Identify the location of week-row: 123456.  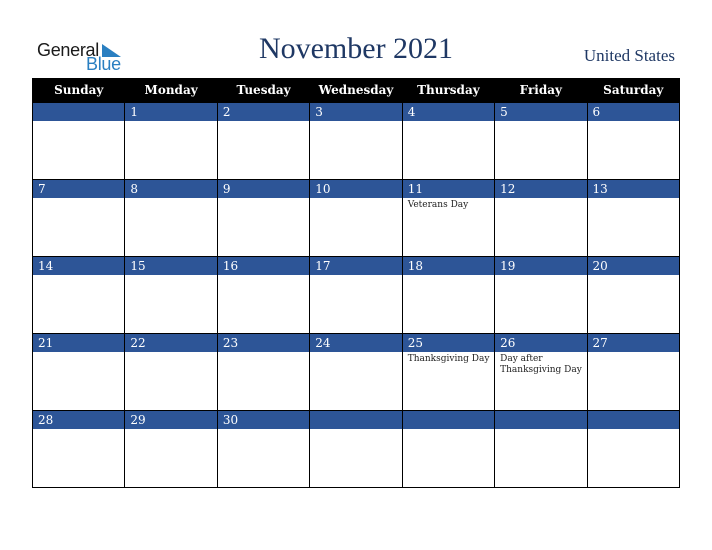
(356, 141).